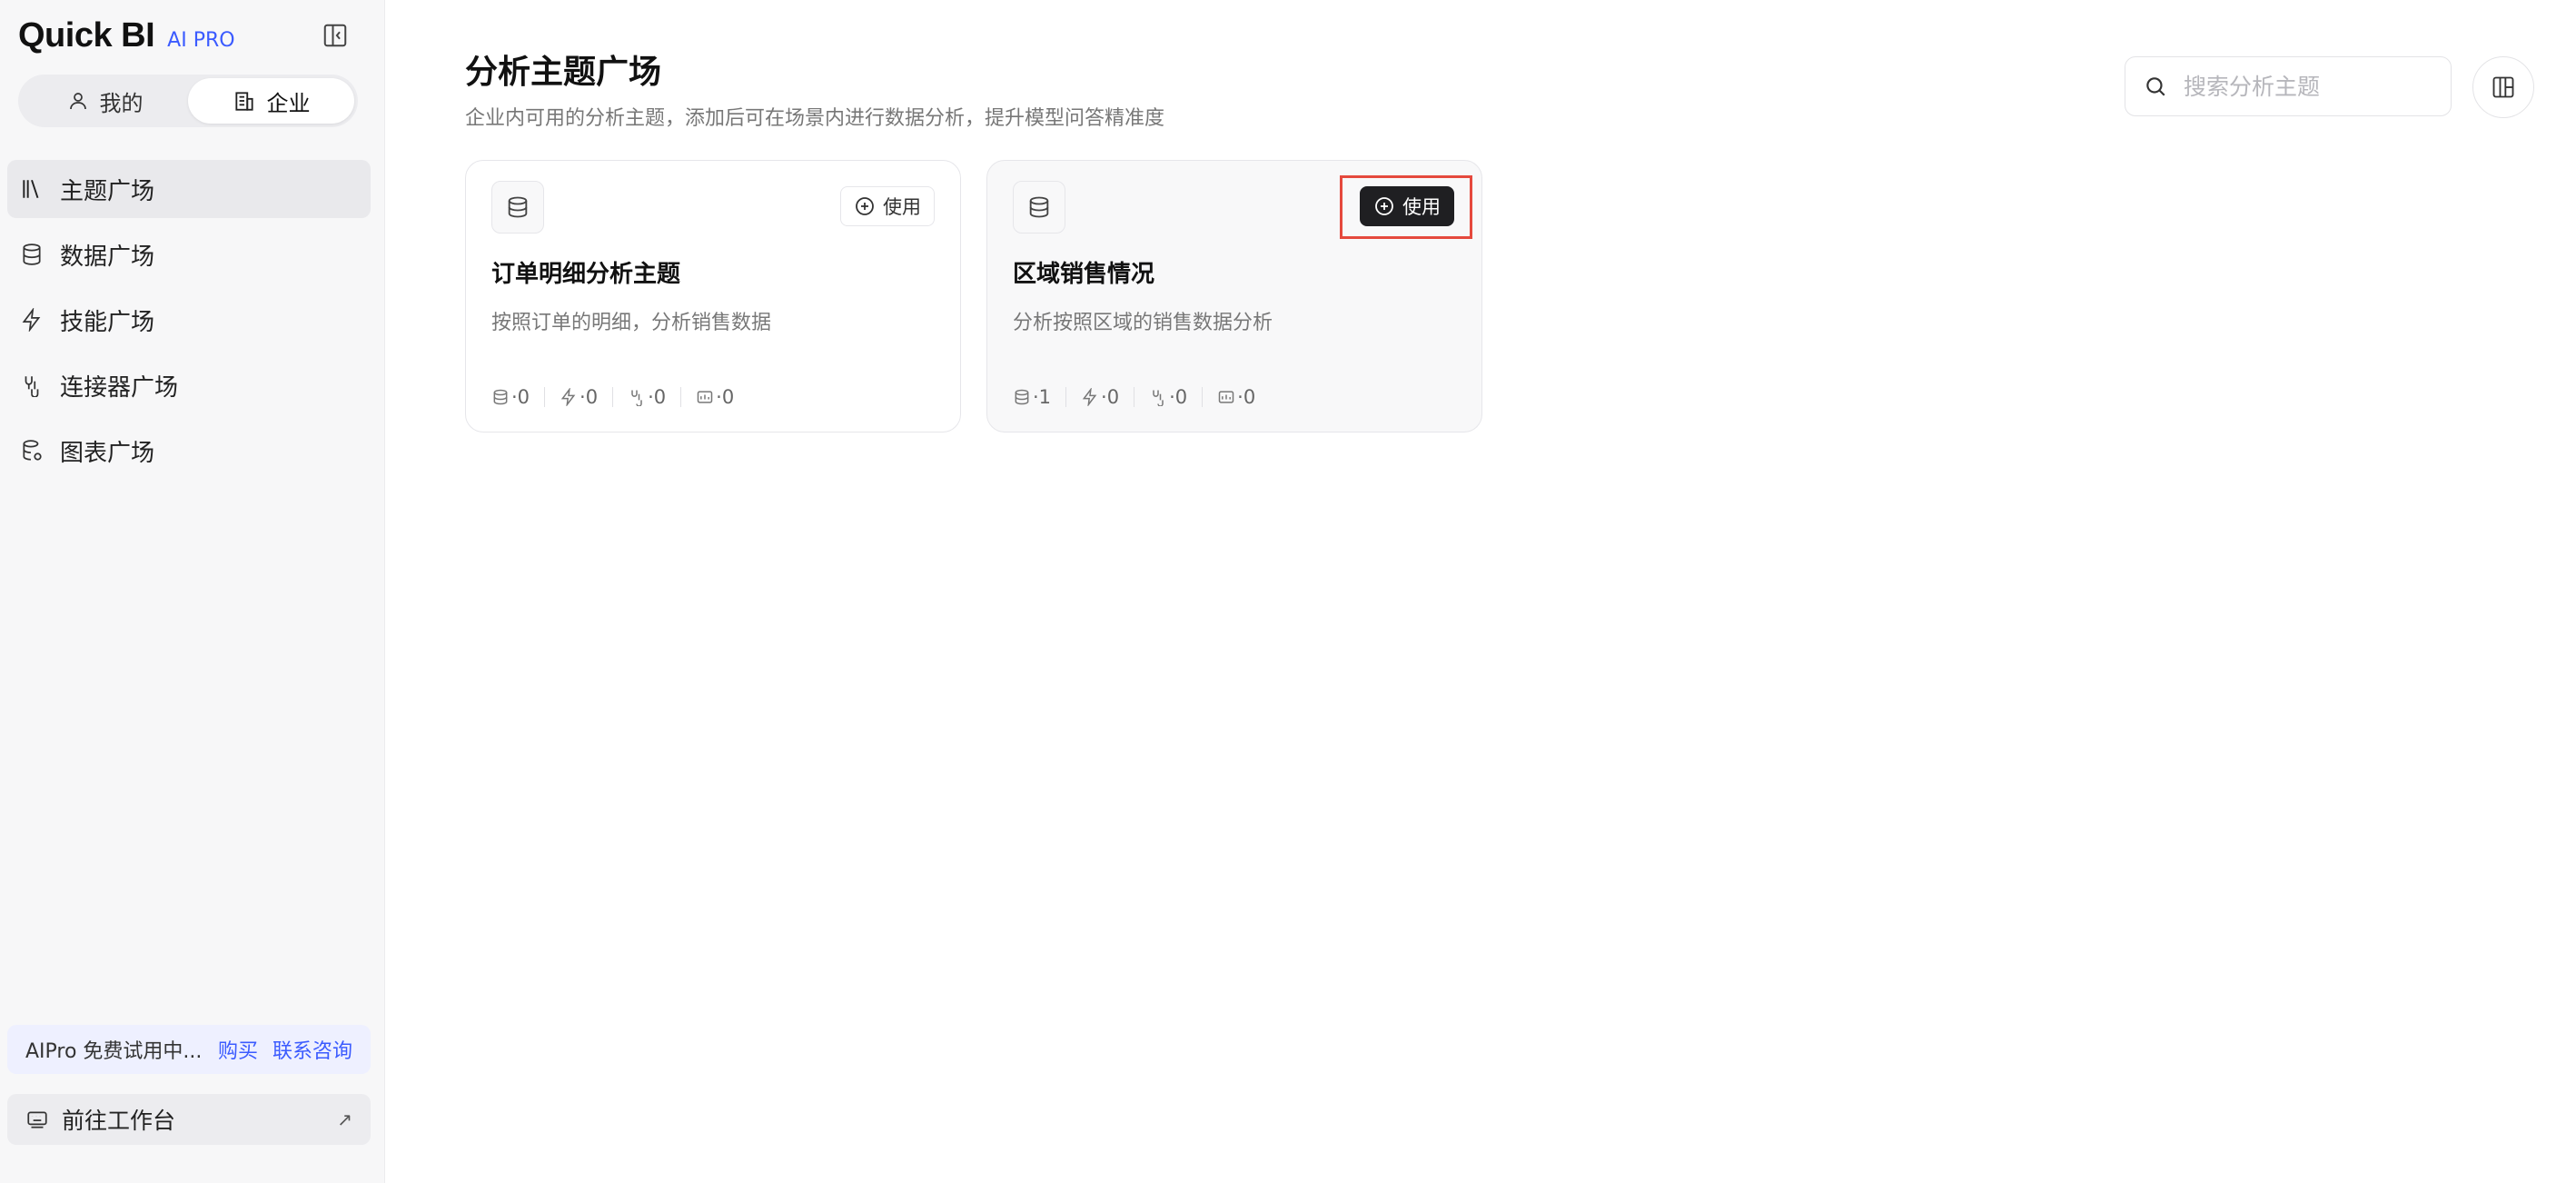  Describe the element at coordinates (77, 101) in the screenshot. I see `user-icon` at that location.